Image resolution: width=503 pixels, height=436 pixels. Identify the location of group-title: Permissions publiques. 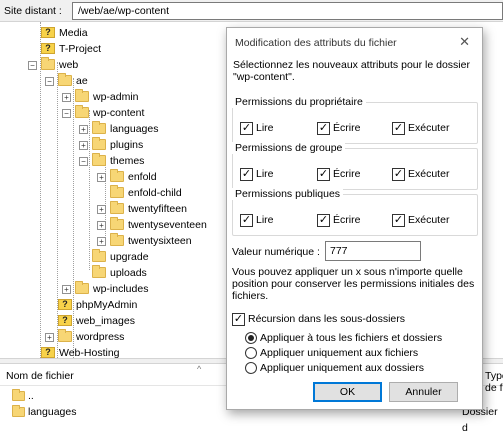
(288, 194).